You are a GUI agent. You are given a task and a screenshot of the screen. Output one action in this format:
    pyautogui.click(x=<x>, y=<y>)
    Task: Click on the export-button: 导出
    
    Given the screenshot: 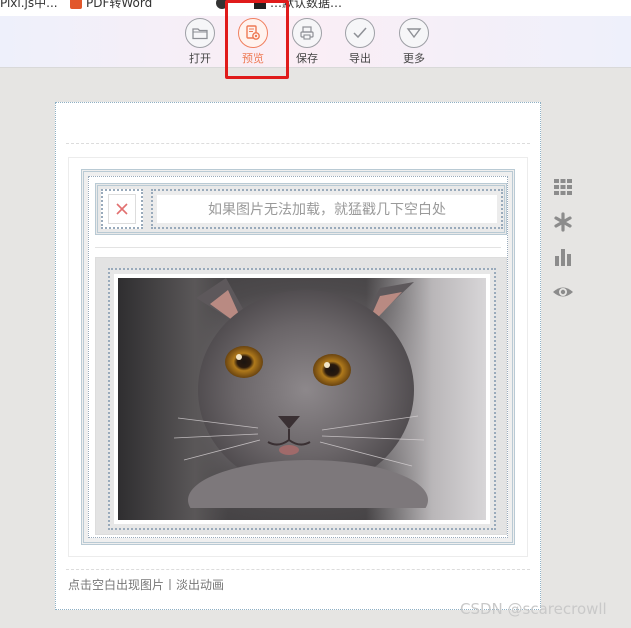 What is the action you would take?
    pyautogui.click(x=360, y=42)
    